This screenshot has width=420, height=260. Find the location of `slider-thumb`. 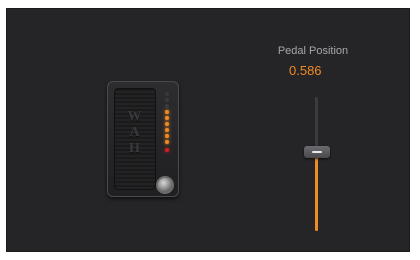

slider-thumb is located at coordinates (317, 152).